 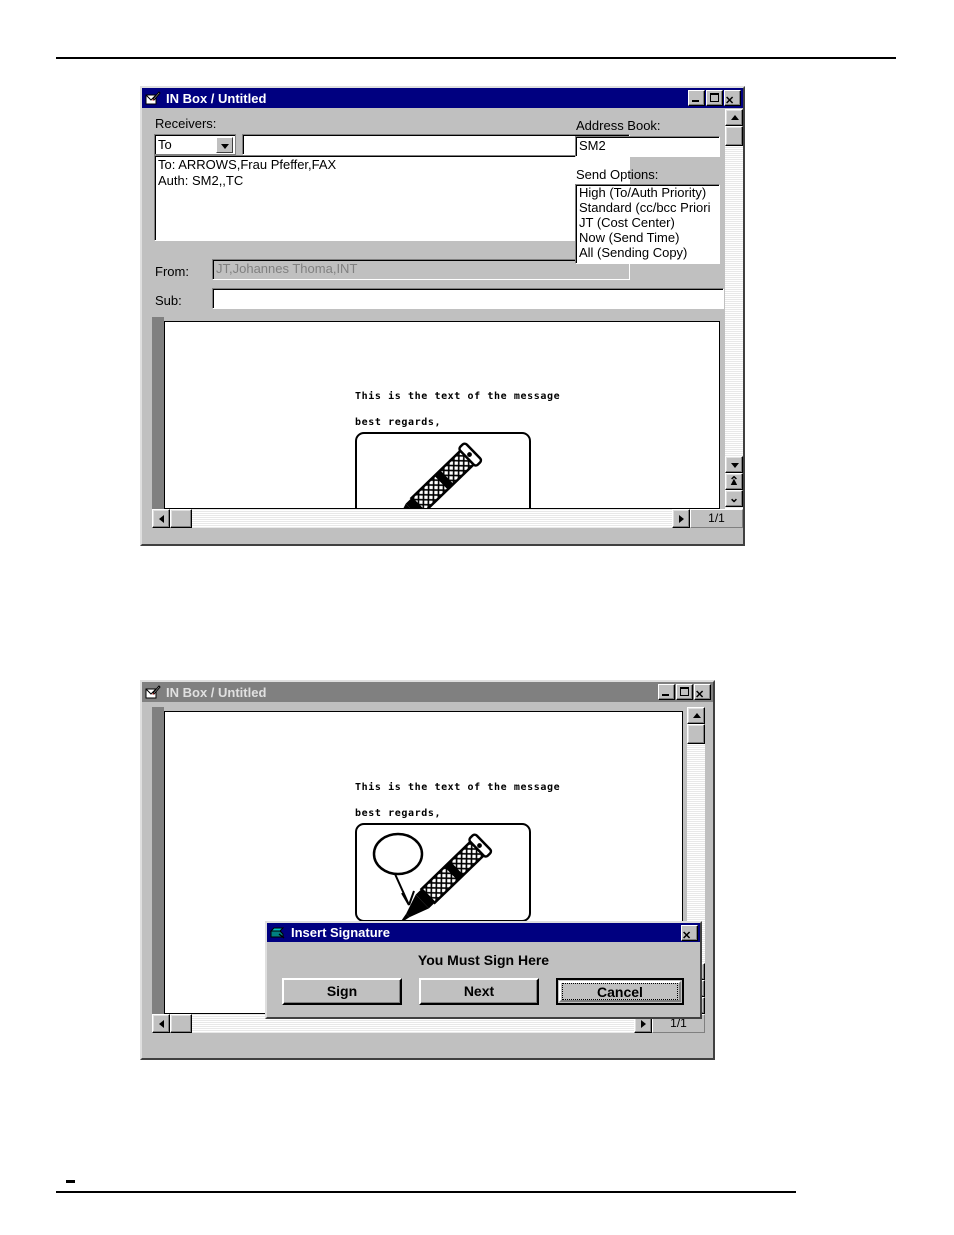 What do you see at coordinates (168, 300) in the screenshot?
I see `sub-label: Sub:` at bounding box center [168, 300].